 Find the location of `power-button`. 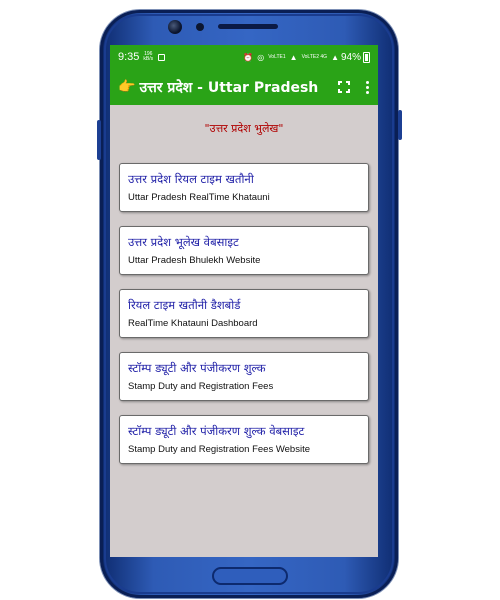

power-button is located at coordinates (400, 125).